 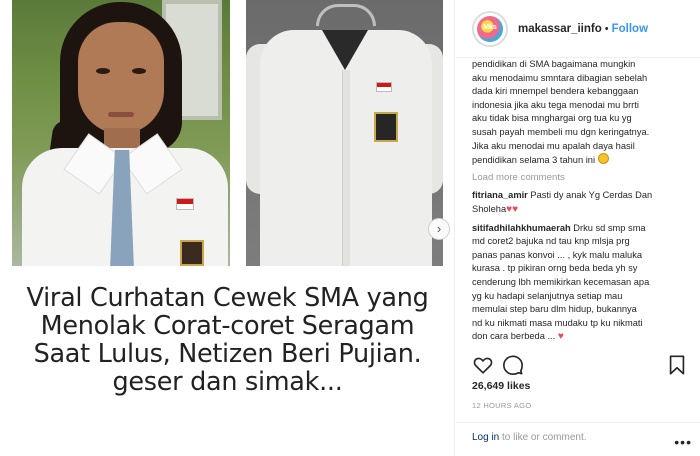 What do you see at coordinates (580, 365) in the screenshot?
I see `action-bar` at bounding box center [580, 365].